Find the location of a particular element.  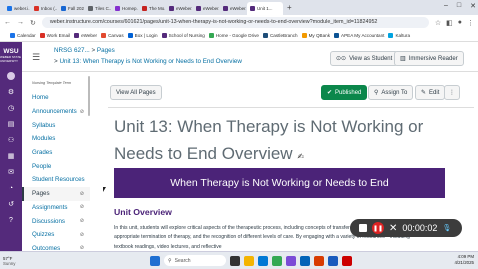

more-options-button: ⋮ is located at coordinates (452, 92).